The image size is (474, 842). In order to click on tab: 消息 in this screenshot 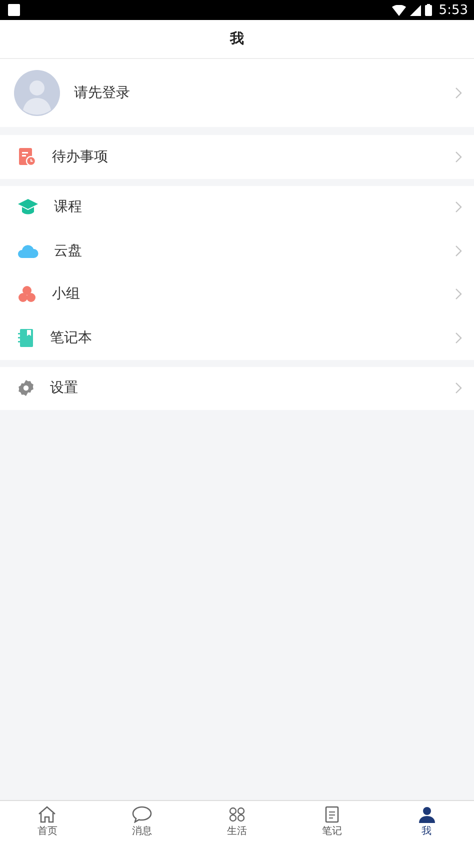, I will do `click(142, 821)`.